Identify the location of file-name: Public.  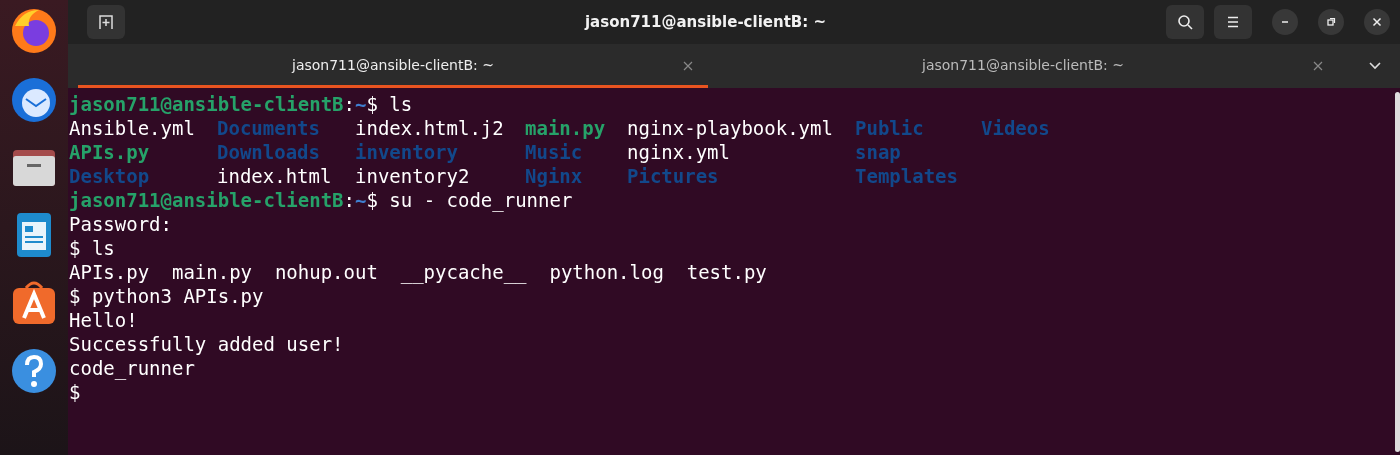
(890, 128).